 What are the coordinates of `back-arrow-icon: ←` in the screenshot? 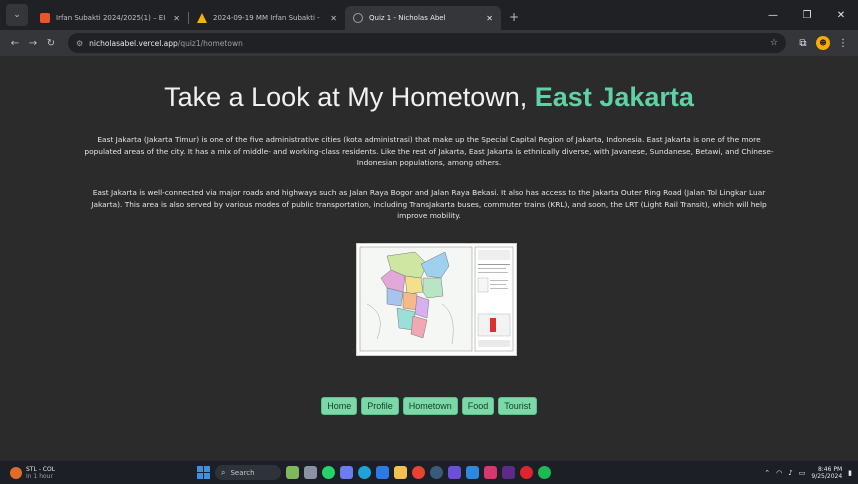 It's located at (15, 43).